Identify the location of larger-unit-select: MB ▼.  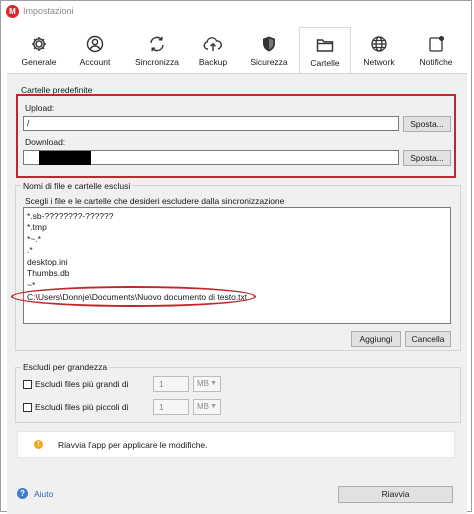
(207, 384).